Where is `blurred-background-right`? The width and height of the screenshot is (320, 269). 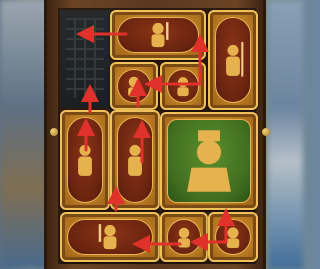 blurred-background-right is located at coordinates (285, 134).